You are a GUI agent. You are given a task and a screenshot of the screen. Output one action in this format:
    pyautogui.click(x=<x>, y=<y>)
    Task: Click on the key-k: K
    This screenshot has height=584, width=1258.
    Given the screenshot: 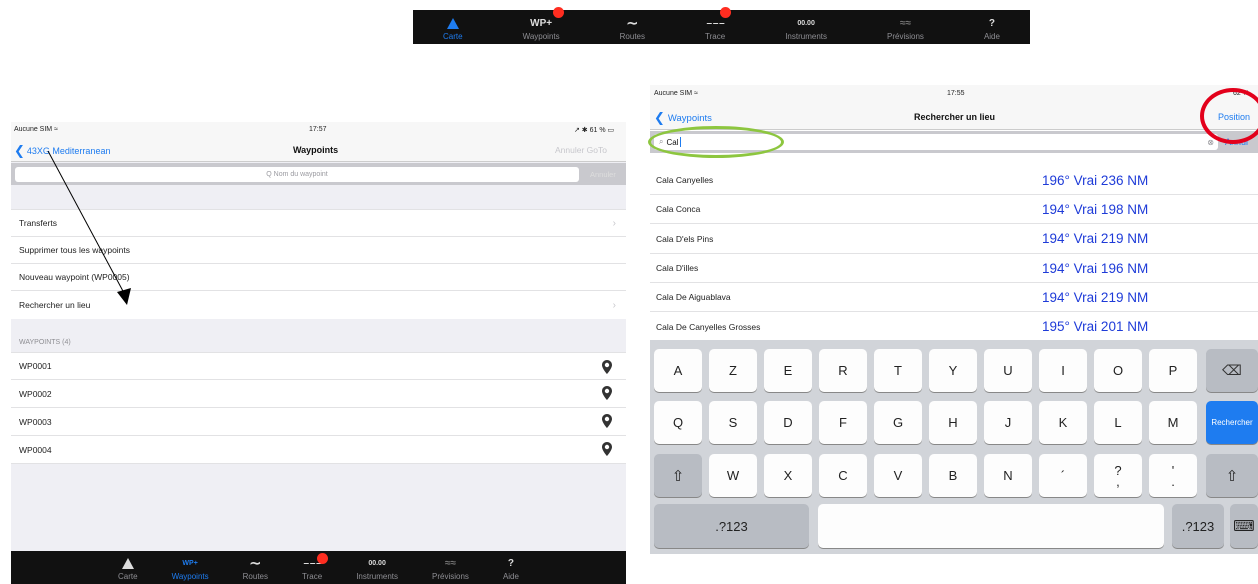 What is the action you would take?
    pyautogui.click(x=1063, y=422)
    